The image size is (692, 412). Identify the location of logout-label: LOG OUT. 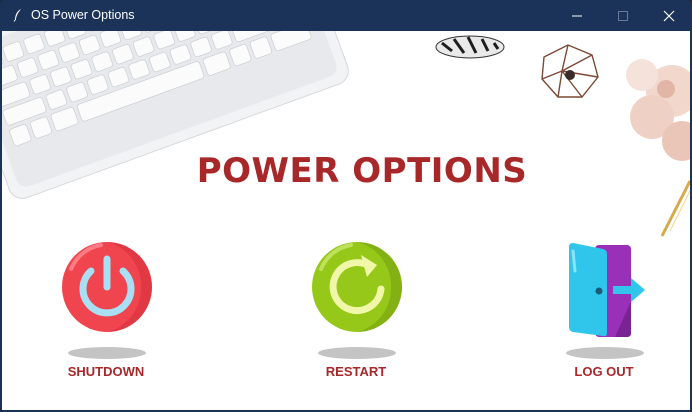
(604, 371).